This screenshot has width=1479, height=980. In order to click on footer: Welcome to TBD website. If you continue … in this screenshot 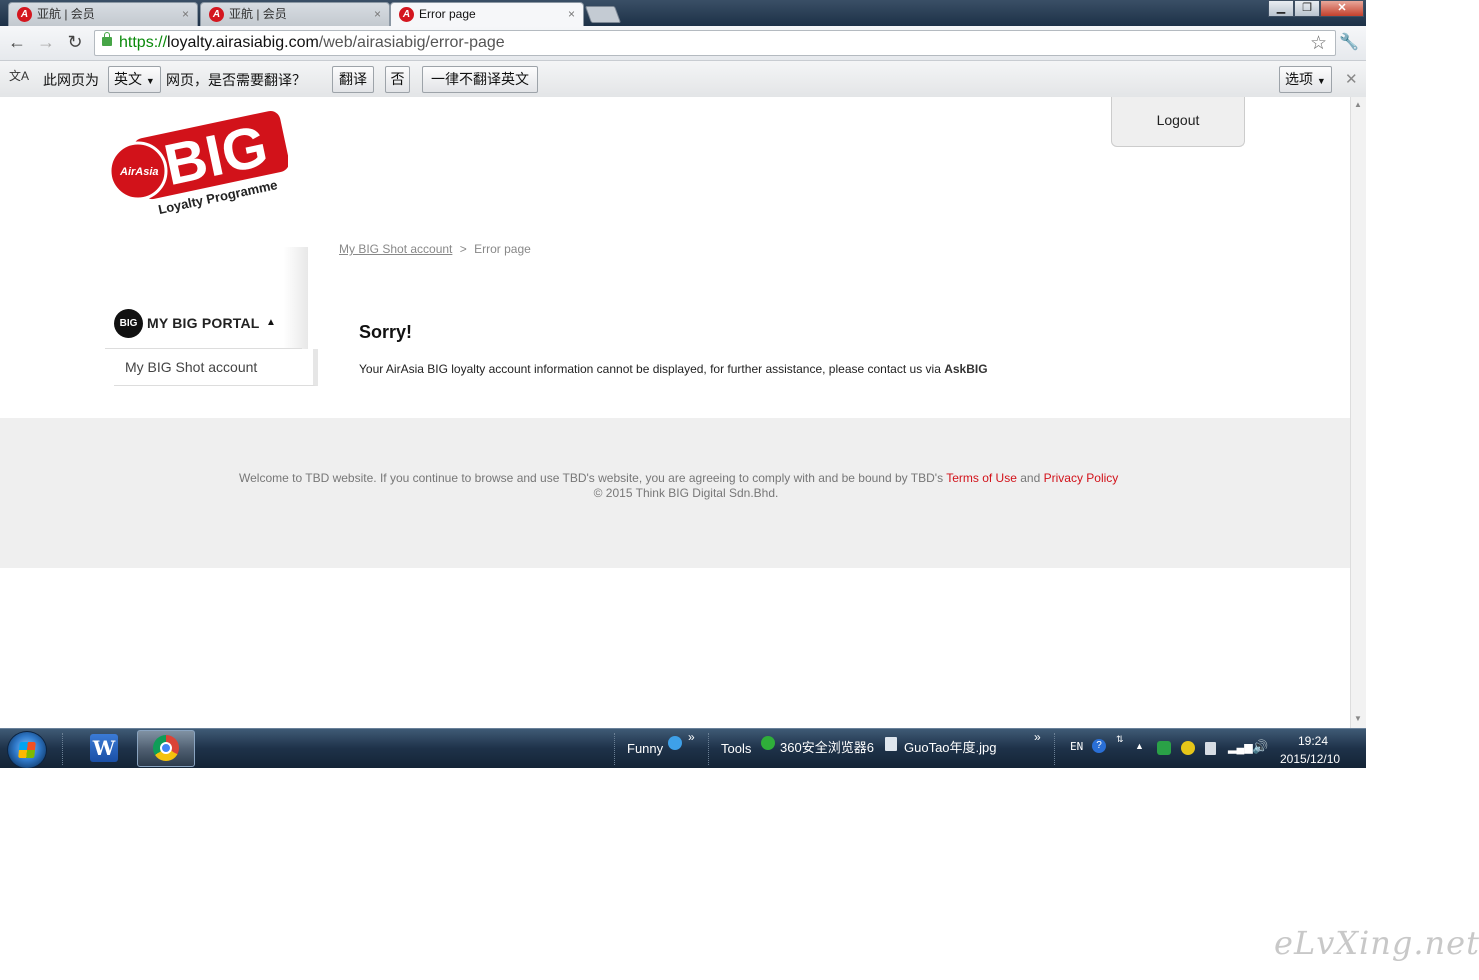, I will do `click(675, 493)`.